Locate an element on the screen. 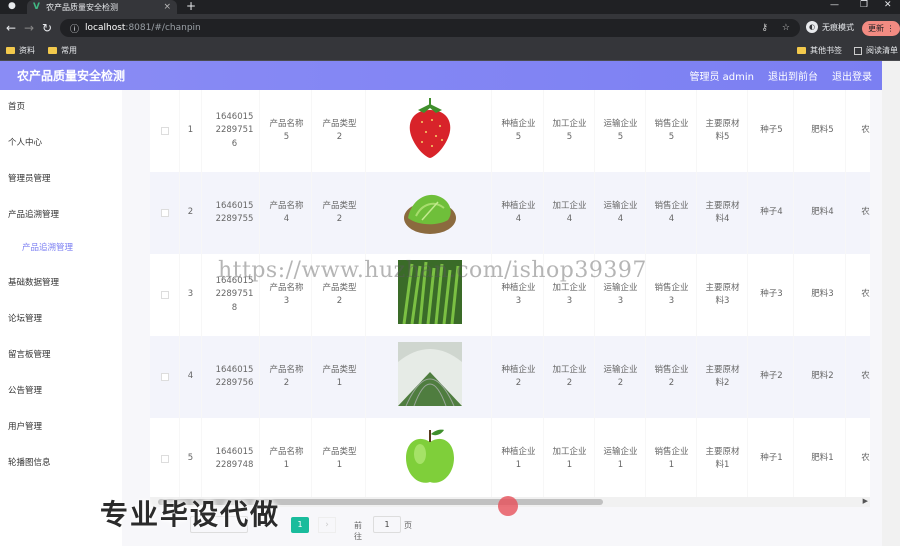  reading-list-icon is located at coordinates (858, 50).